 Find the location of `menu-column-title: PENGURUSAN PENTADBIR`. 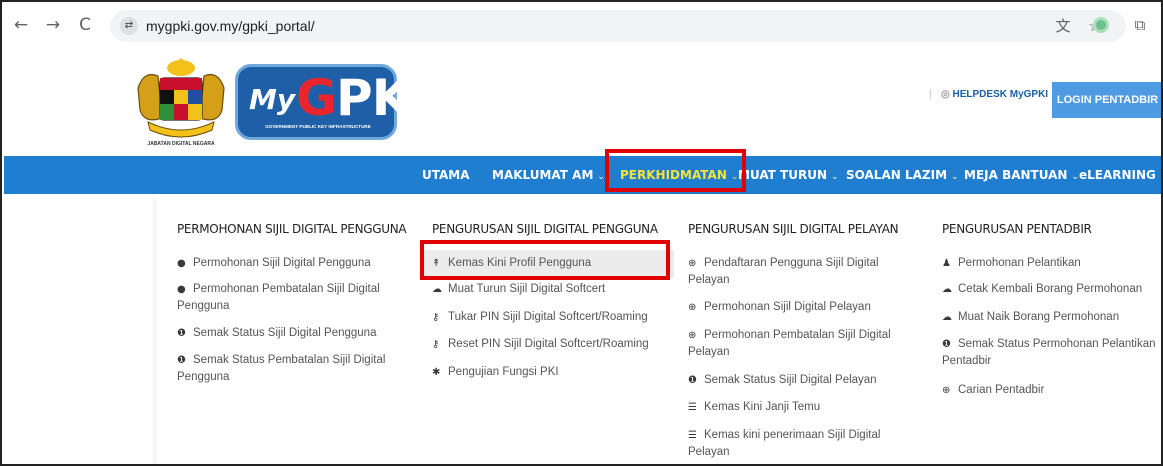

menu-column-title: PENGURUSAN PENTADBIR is located at coordinates (1017, 229).